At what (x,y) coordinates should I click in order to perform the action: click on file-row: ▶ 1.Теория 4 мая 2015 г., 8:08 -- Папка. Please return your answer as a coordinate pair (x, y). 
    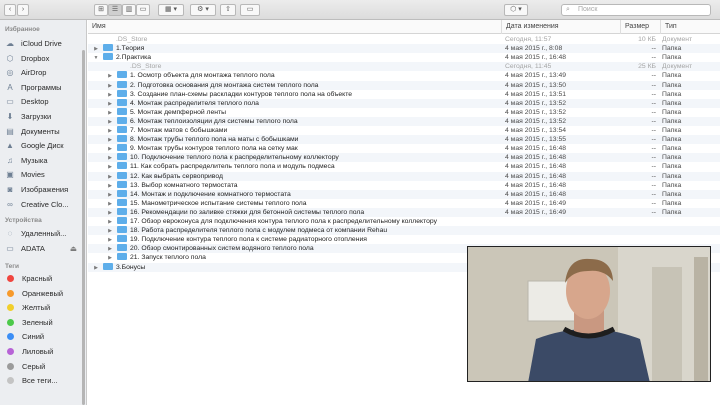
    Looking at the image, I should click on (404, 49).